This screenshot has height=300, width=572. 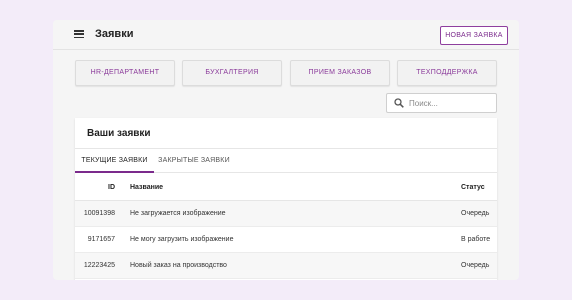 What do you see at coordinates (451, 103) in the screenshot?
I see `search-input` at bounding box center [451, 103].